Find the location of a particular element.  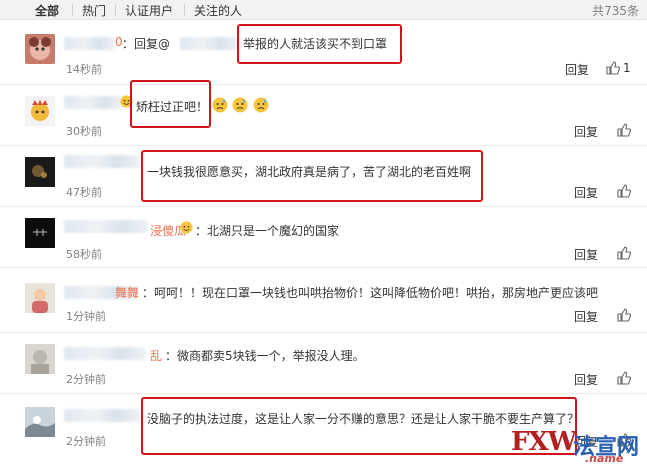

comment-time: 58秒前 is located at coordinates (84, 254).